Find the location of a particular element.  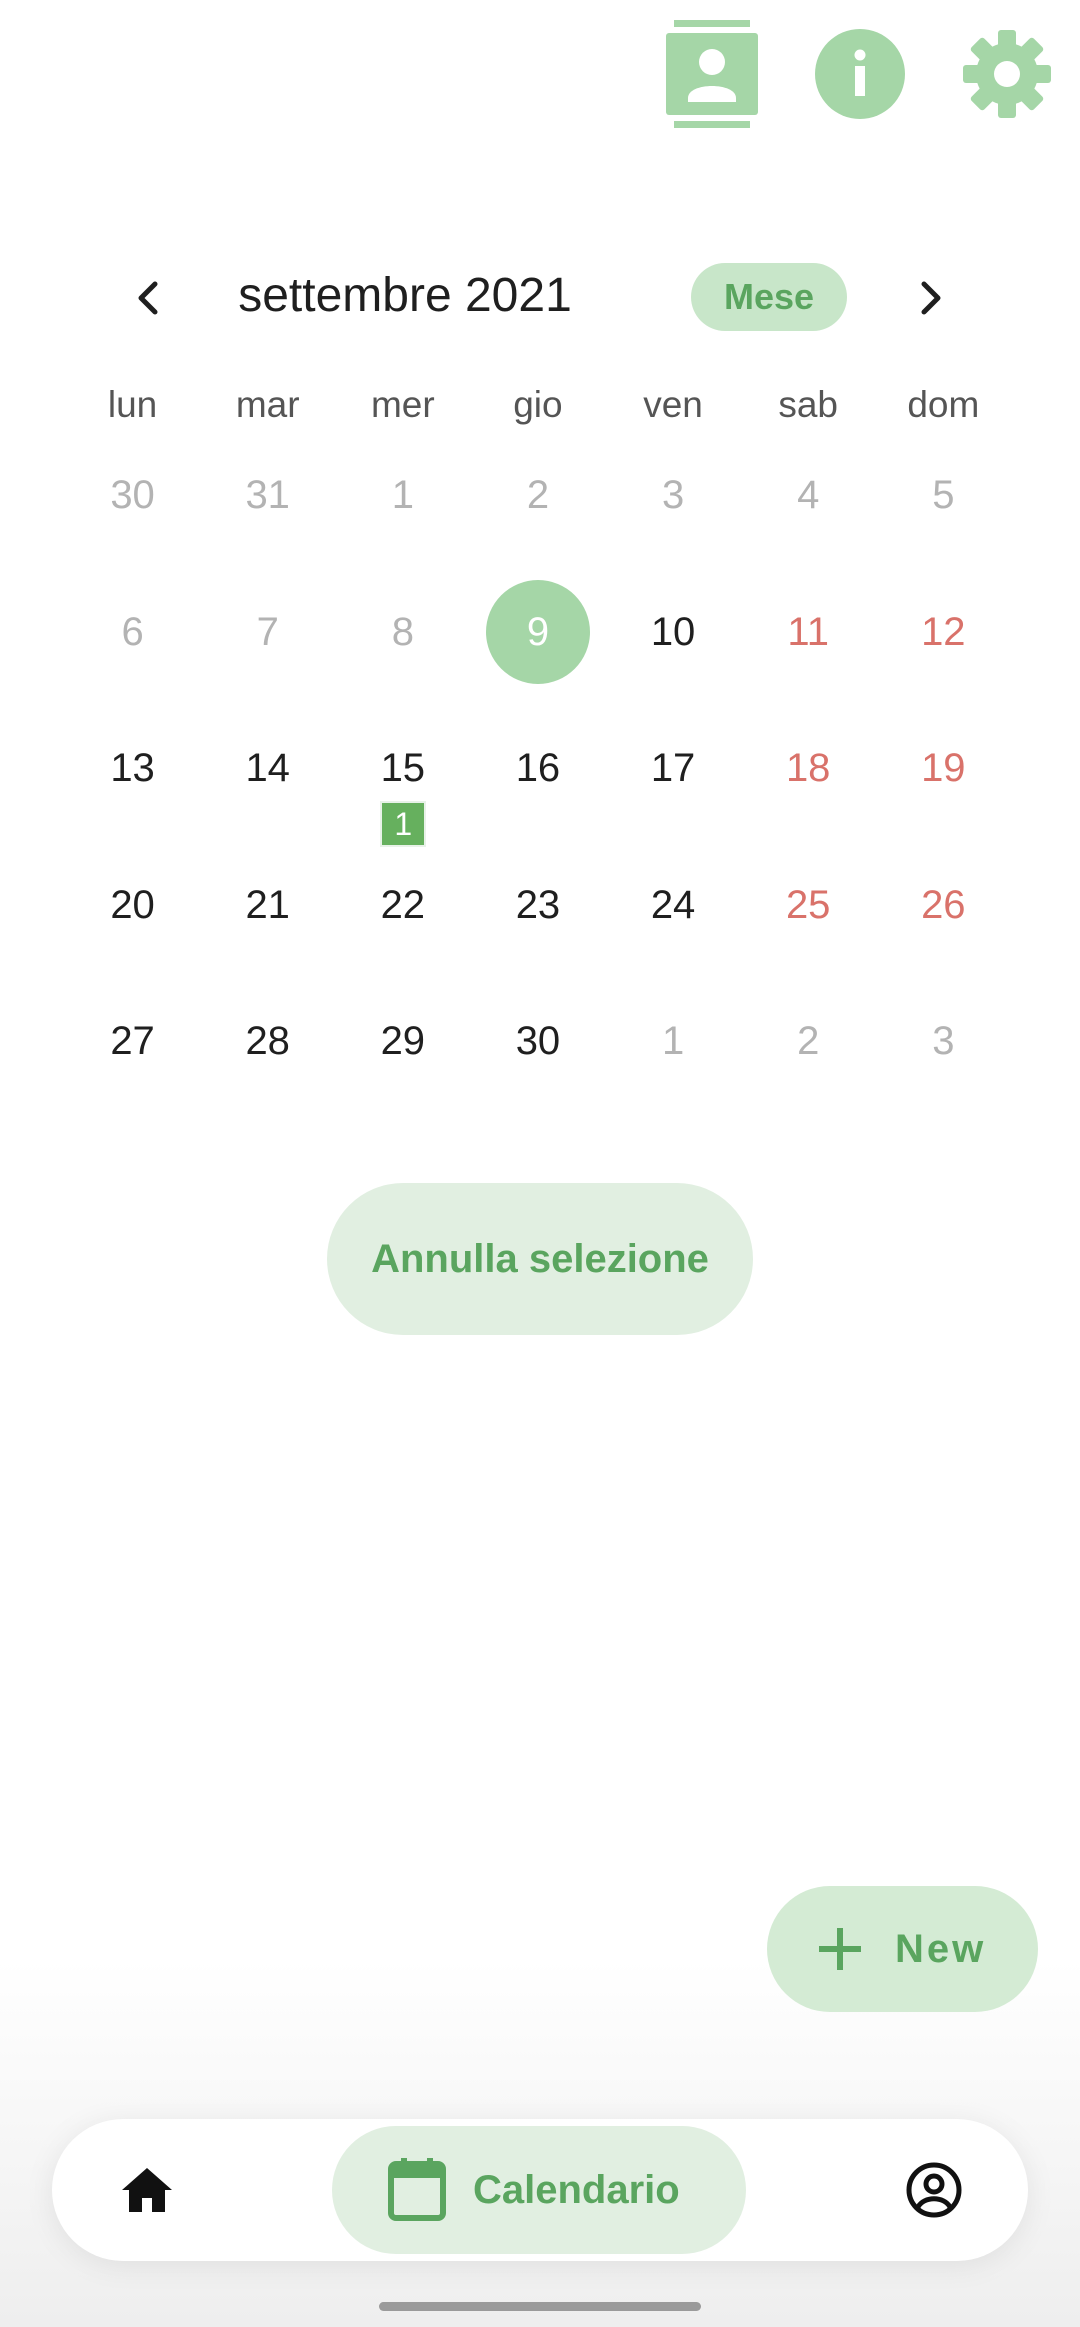

day-number: 14 is located at coordinates (267, 768).